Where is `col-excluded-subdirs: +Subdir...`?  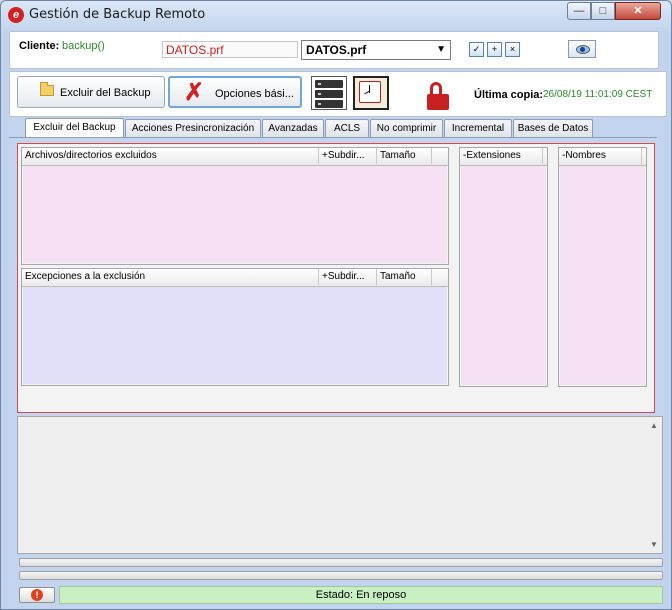 col-excluded-subdirs: +Subdir... is located at coordinates (348, 156).